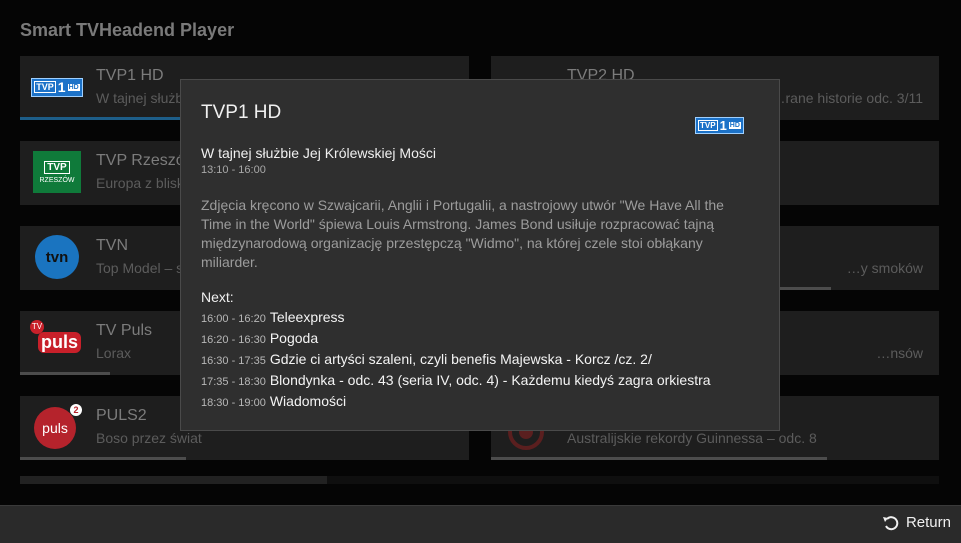 This screenshot has height=543, width=961. Describe the element at coordinates (57, 87) in the screenshot. I see `tvp1-logo: TVP 1 HD` at that location.